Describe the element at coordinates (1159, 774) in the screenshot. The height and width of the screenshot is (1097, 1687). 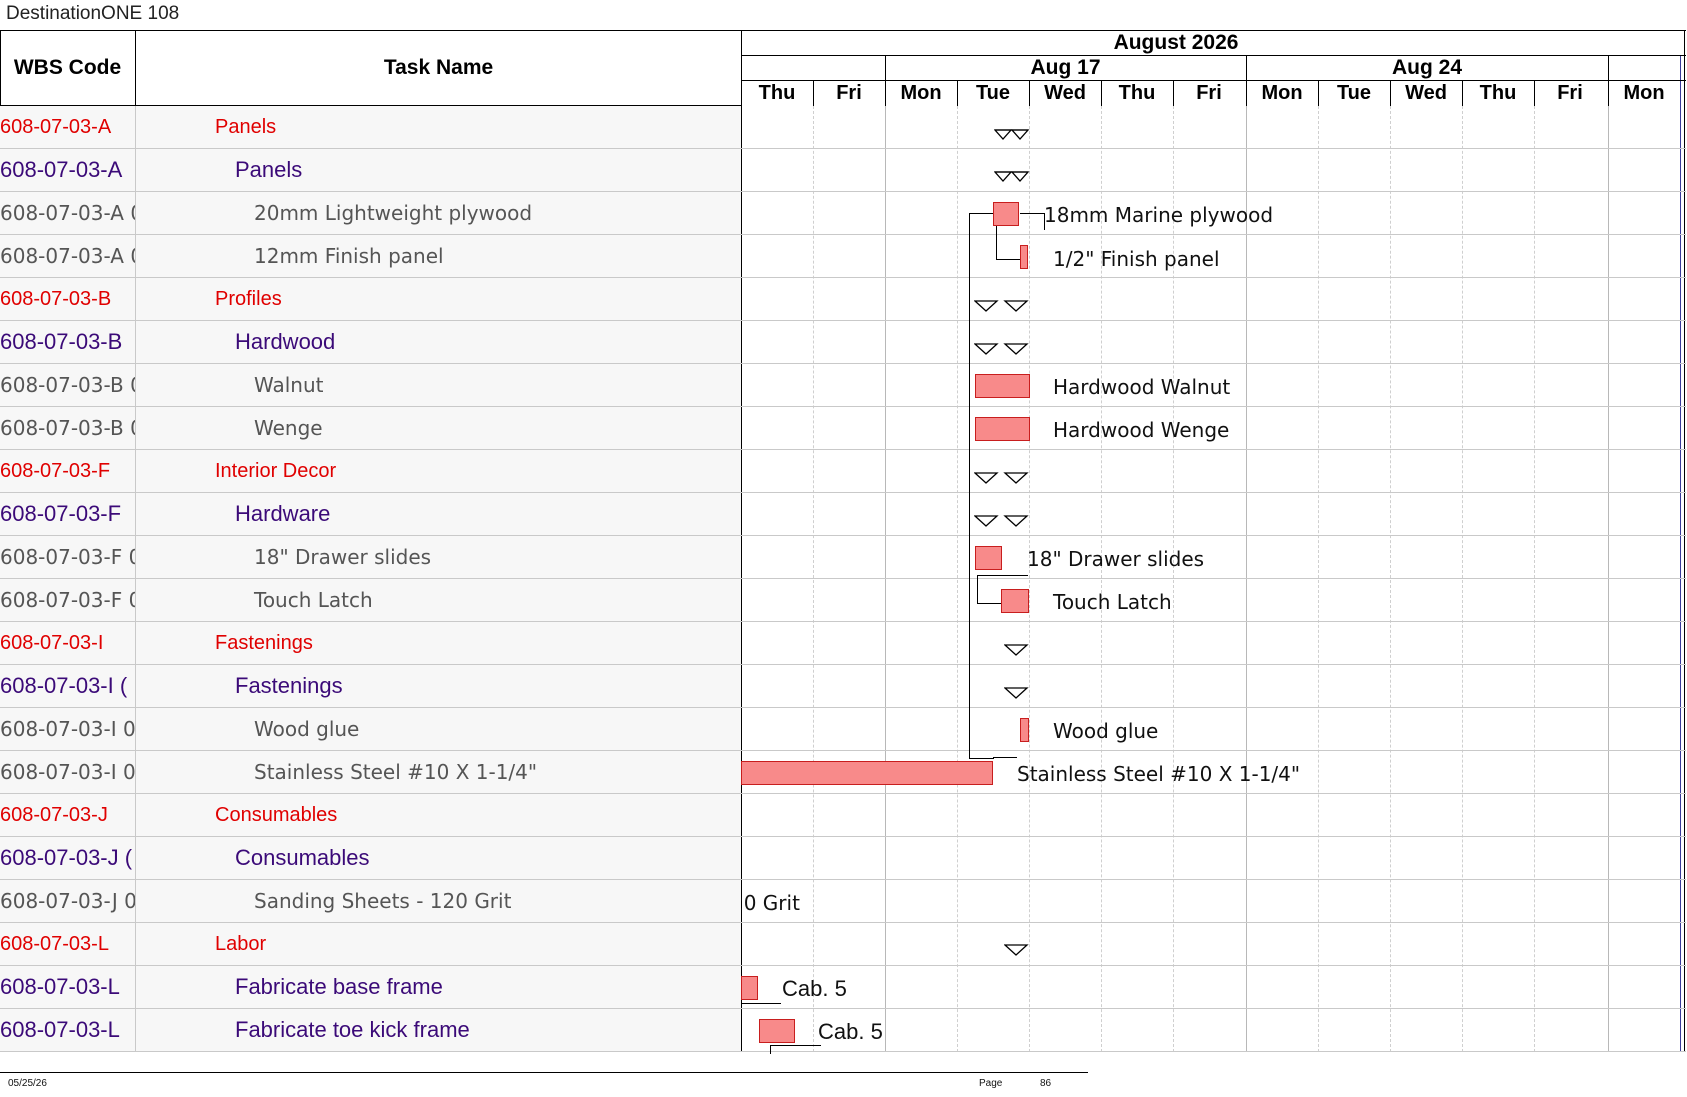
I see `bar-label: Stainless Steel #10 X 1-1/4"` at that location.